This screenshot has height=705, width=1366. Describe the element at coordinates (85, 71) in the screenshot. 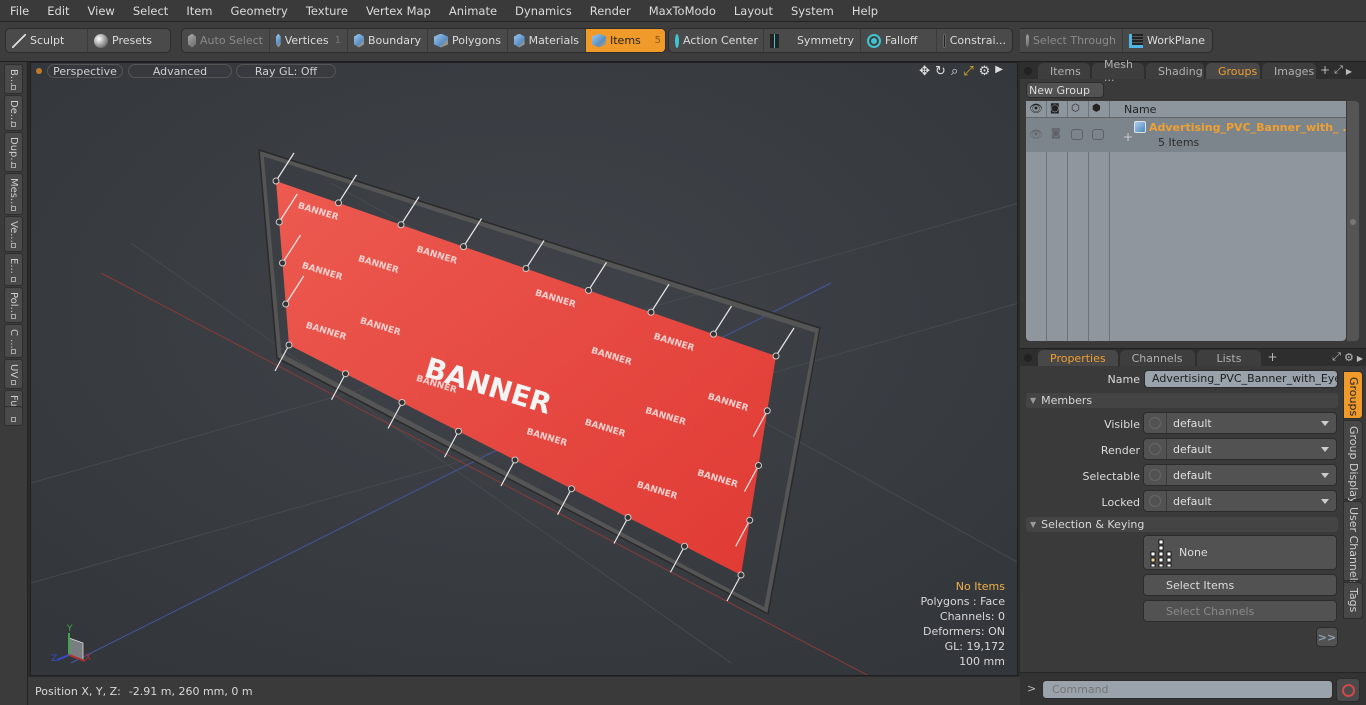

I see `perspective-dropdown: Perspective` at that location.